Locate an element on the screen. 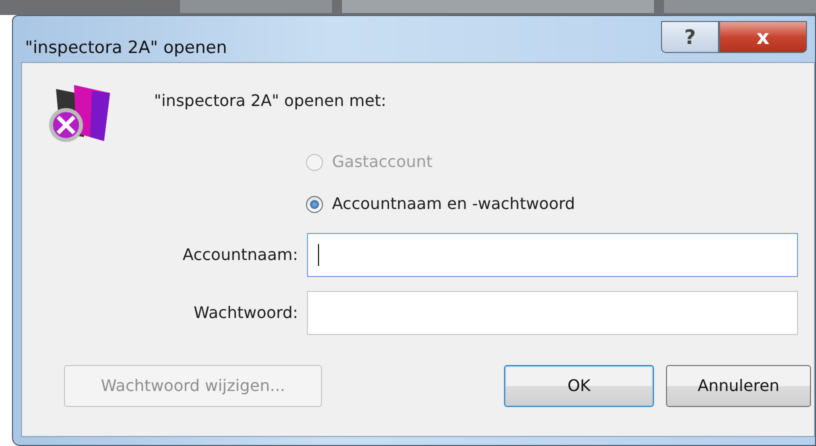  radio-label: Gastaccount is located at coordinates (382, 162).